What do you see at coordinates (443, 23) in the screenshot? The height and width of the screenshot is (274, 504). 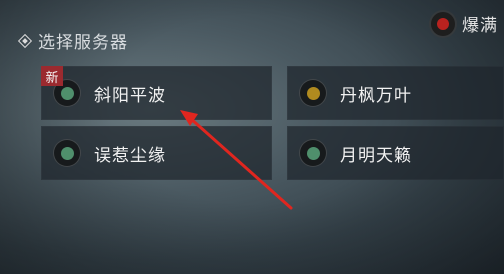 I see `full-status-icon` at bounding box center [443, 23].